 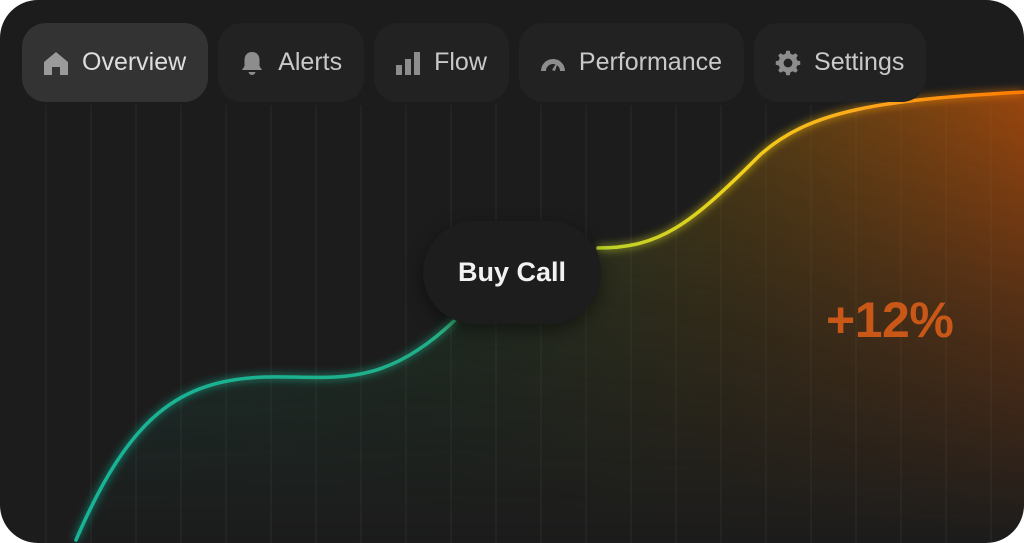 What do you see at coordinates (890, 320) in the screenshot?
I see `change-percent: +12%` at bounding box center [890, 320].